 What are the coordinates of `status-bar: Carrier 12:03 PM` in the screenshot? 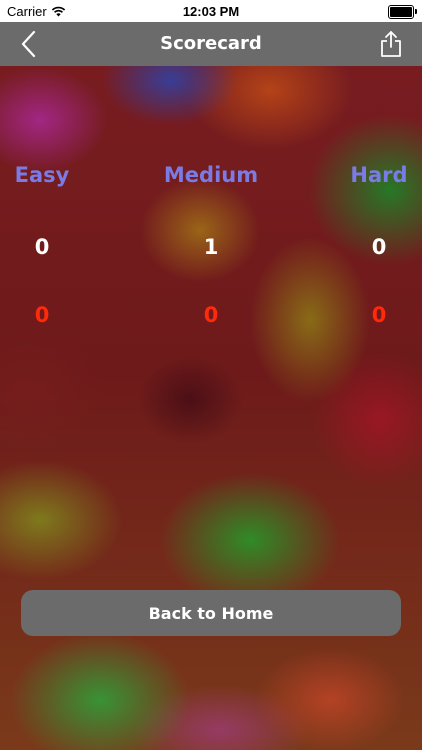 It's located at (211, 11).